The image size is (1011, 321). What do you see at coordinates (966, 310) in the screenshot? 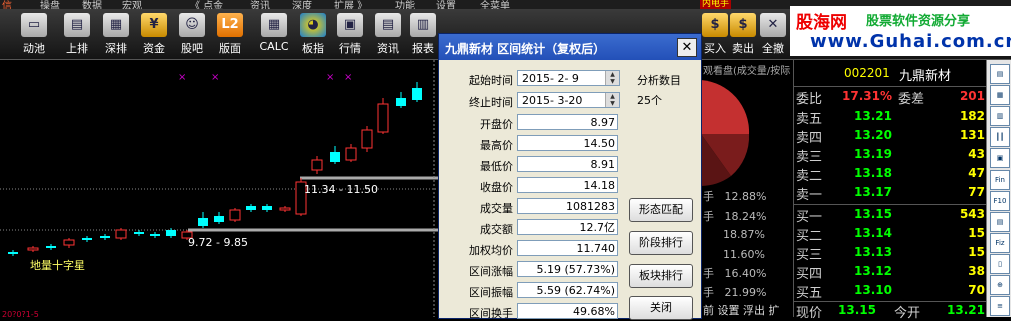
I see `open-value: 13.21` at bounding box center [966, 310].